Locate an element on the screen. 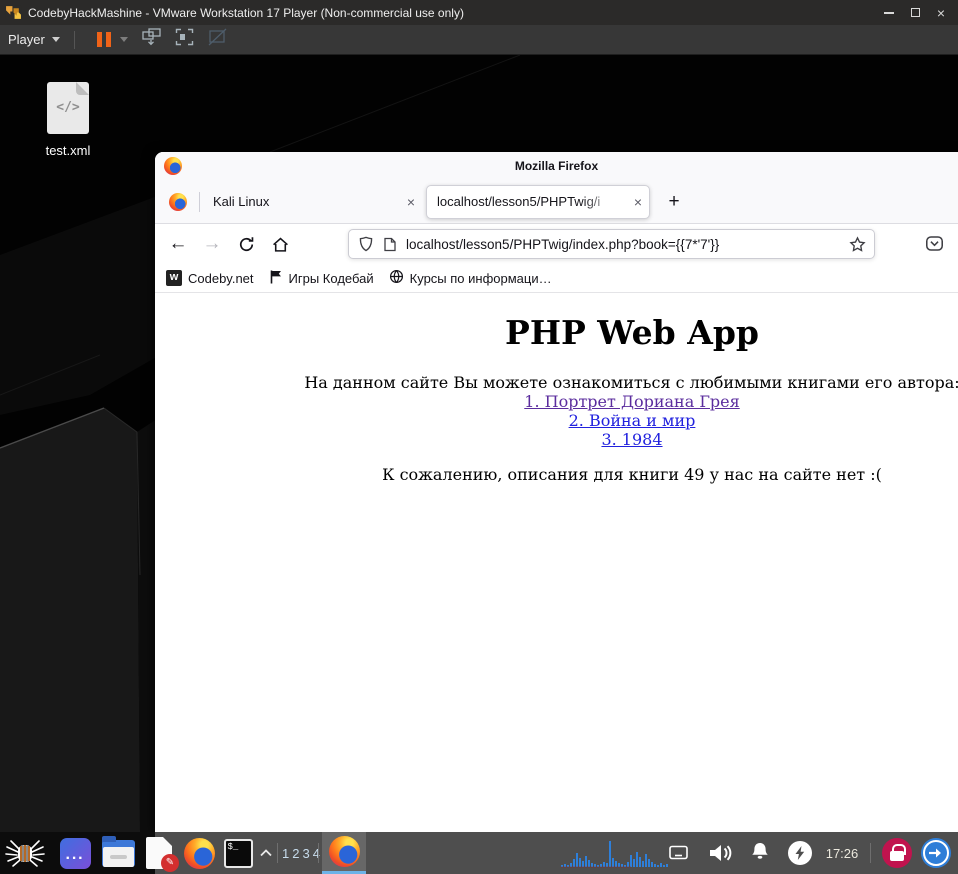 The image size is (958, 874). terminal-icon: $_ is located at coordinates (238, 853).